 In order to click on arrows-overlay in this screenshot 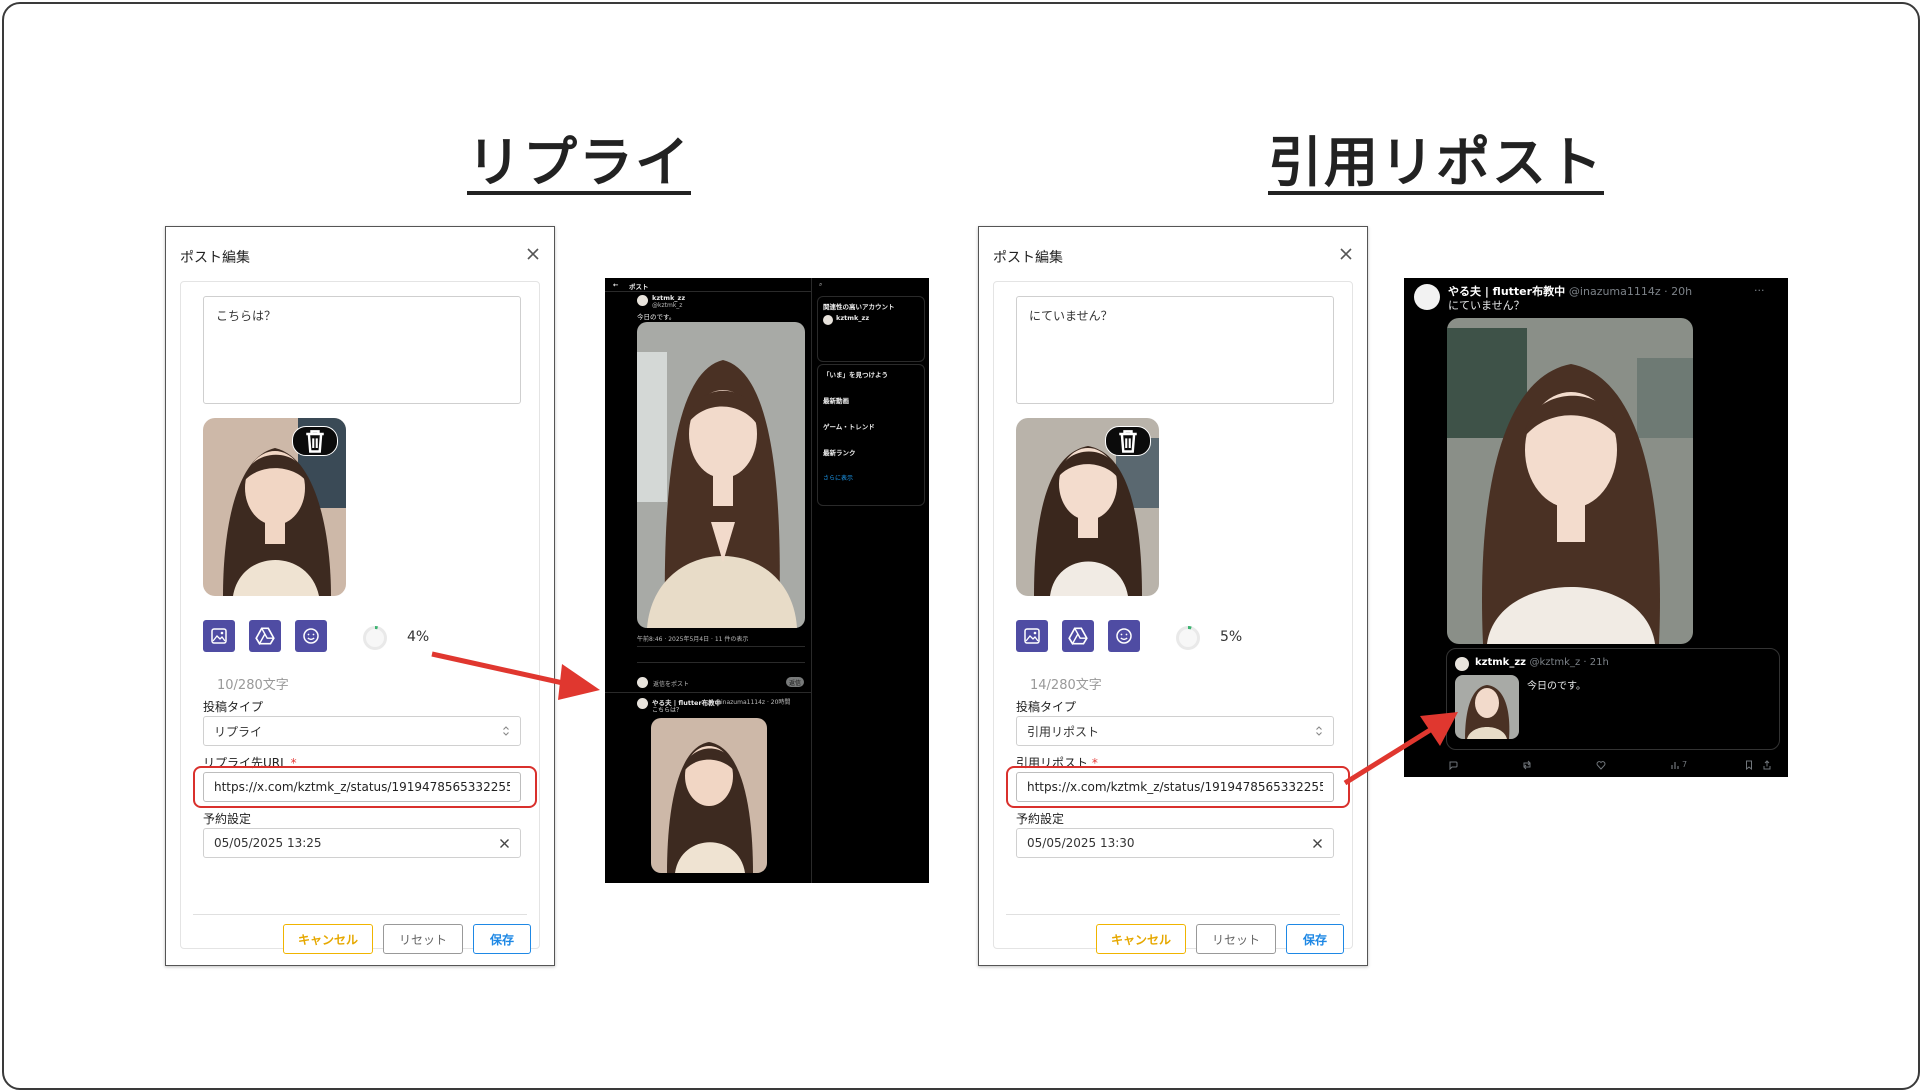, I will do `click(944, 718)`.